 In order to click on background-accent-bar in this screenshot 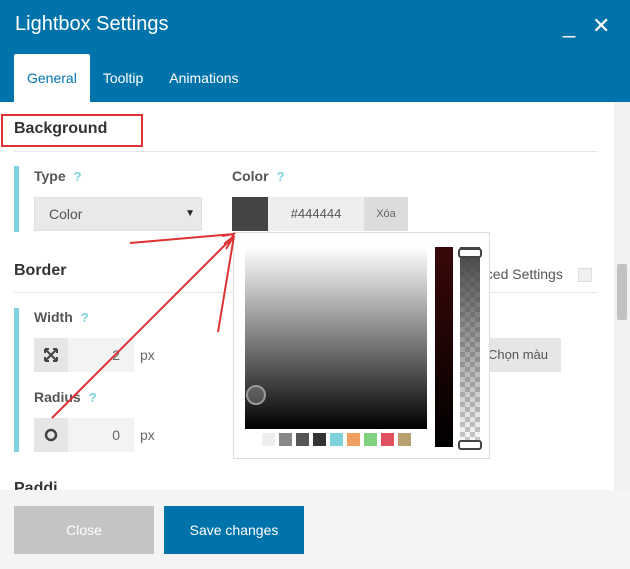, I will do `click(16, 199)`.